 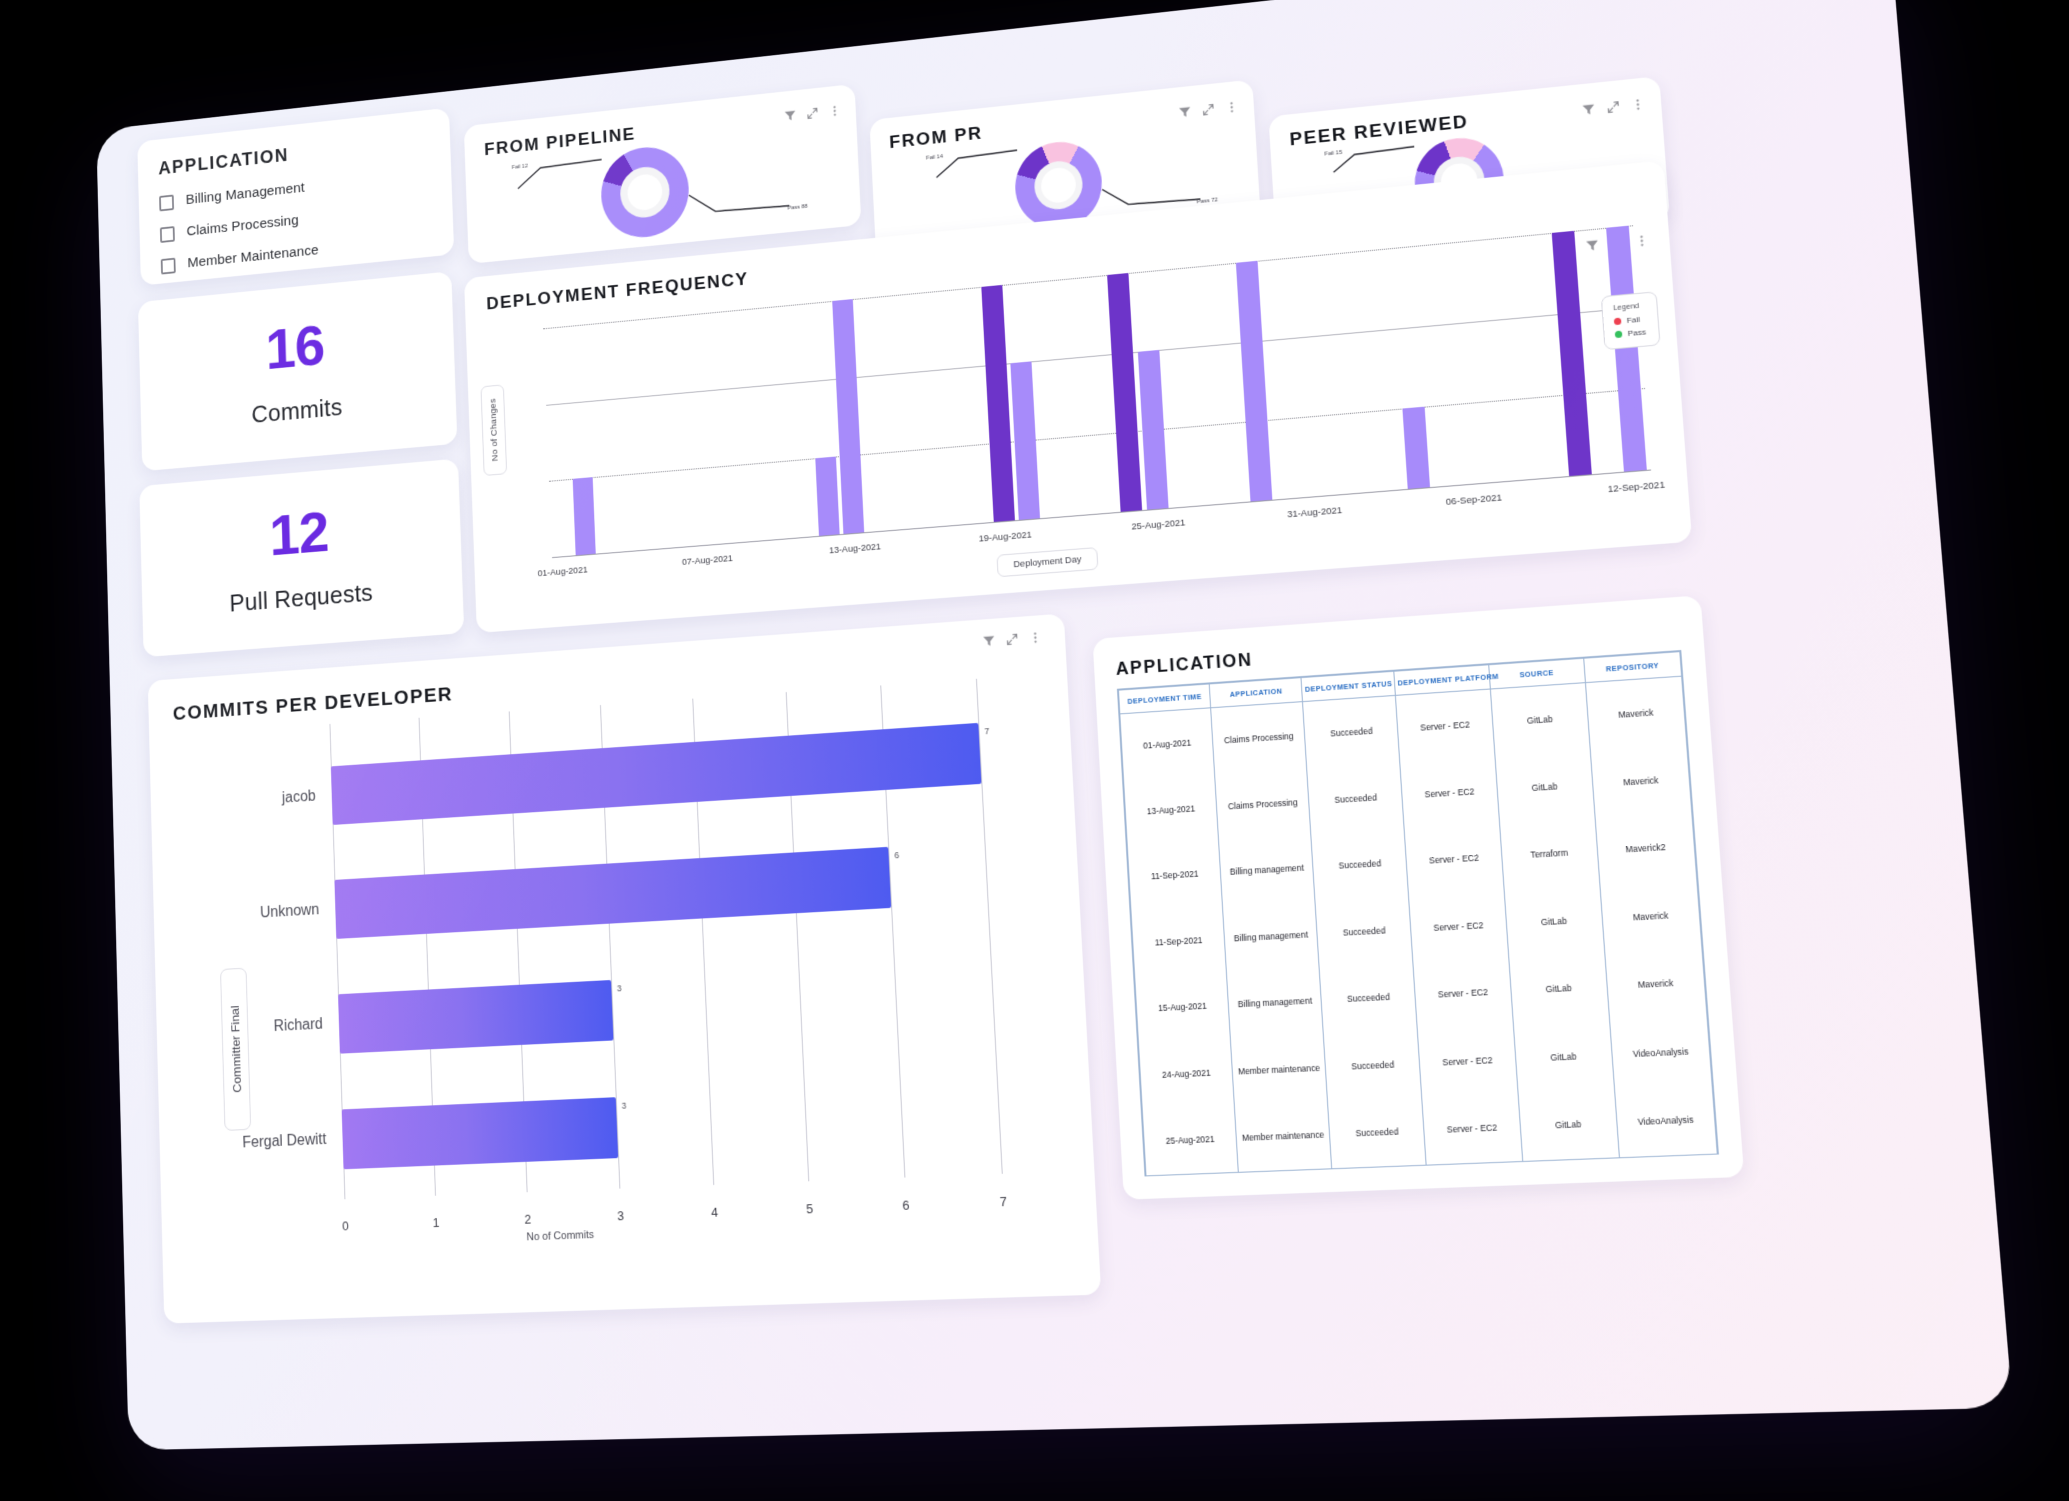 I want to click on deployment-frequency-yaxis-label: No of Changes, so click(x=494, y=430).